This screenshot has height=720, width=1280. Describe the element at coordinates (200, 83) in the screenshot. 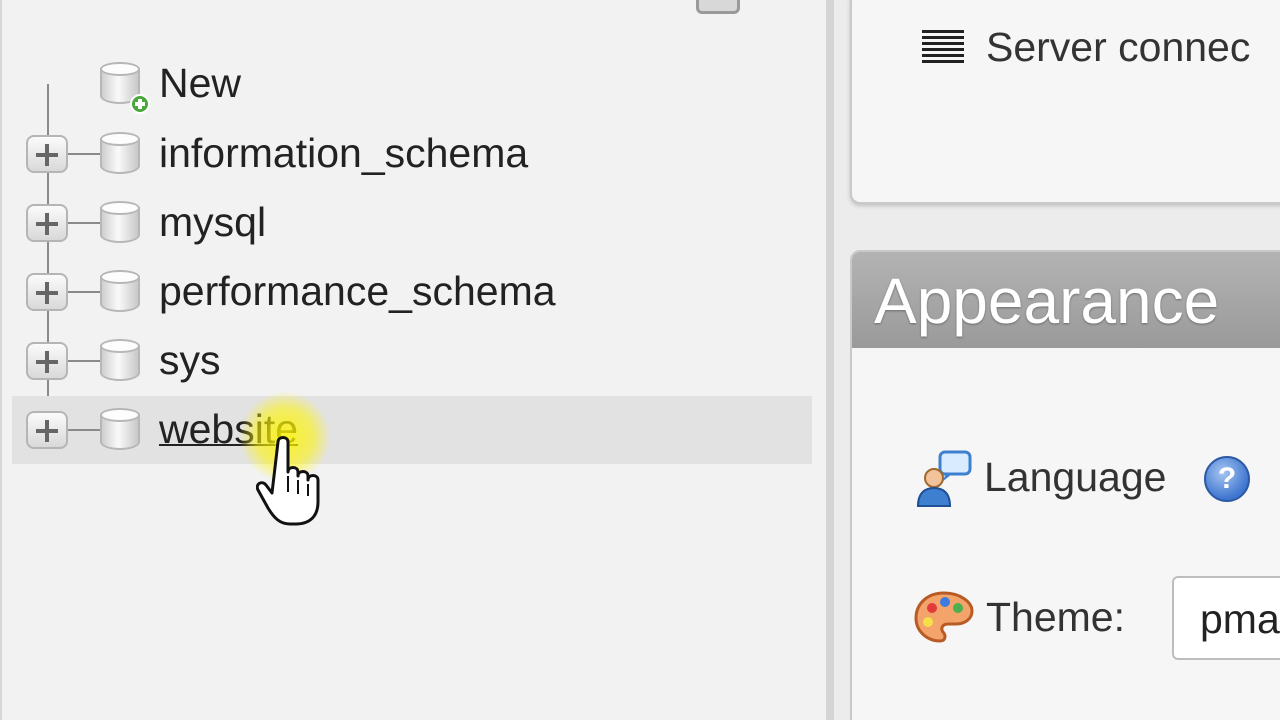

I see `tree-item-label: New` at that location.